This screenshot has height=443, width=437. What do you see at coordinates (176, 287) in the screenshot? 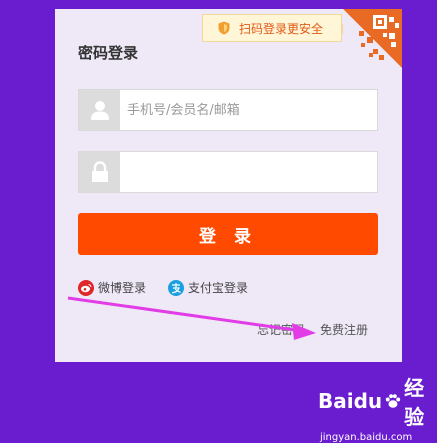
I see `alipay-icon` at bounding box center [176, 287].